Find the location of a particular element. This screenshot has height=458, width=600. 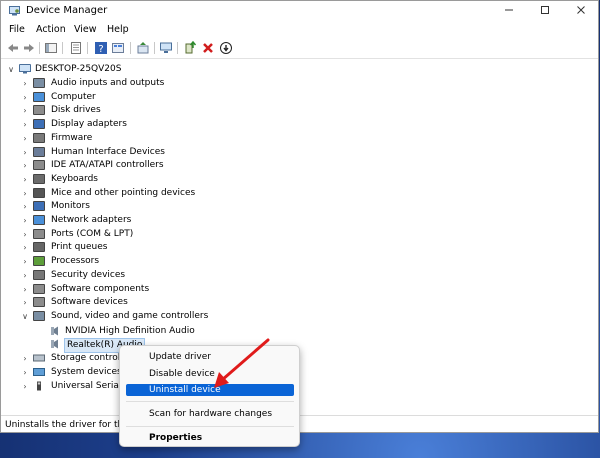

tree-item-label: Disk drives is located at coordinates (76, 110).